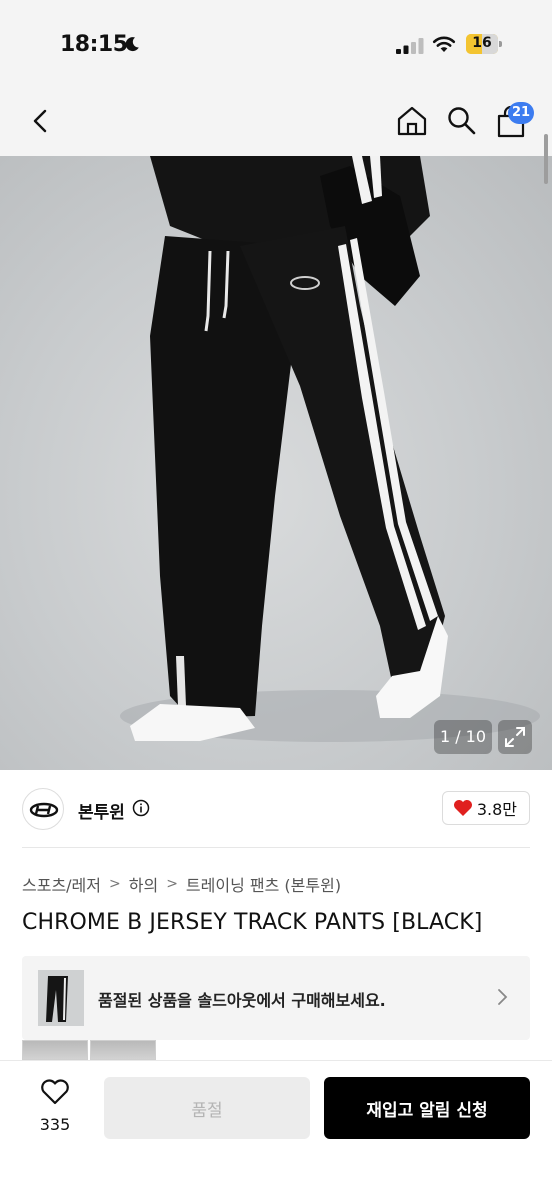 This screenshot has width=552, height=1200. What do you see at coordinates (427, 1108) in the screenshot?
I see `restock-alert-button: 재입고 알림 신청` at bounding box center [427, 1108].